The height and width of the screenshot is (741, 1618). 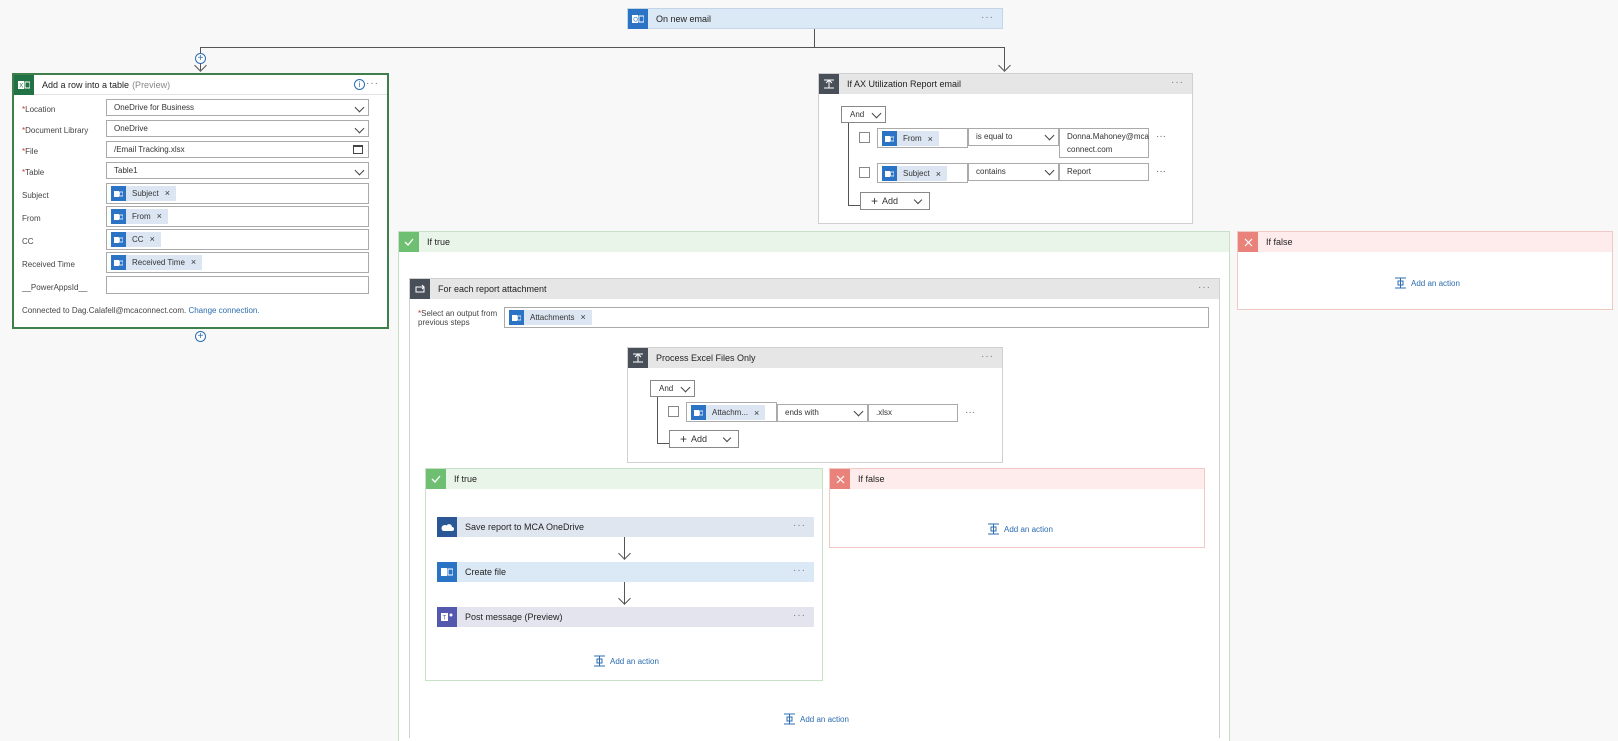 I want to click on inner-if-true-label: If true, so click(x=466, y=479).